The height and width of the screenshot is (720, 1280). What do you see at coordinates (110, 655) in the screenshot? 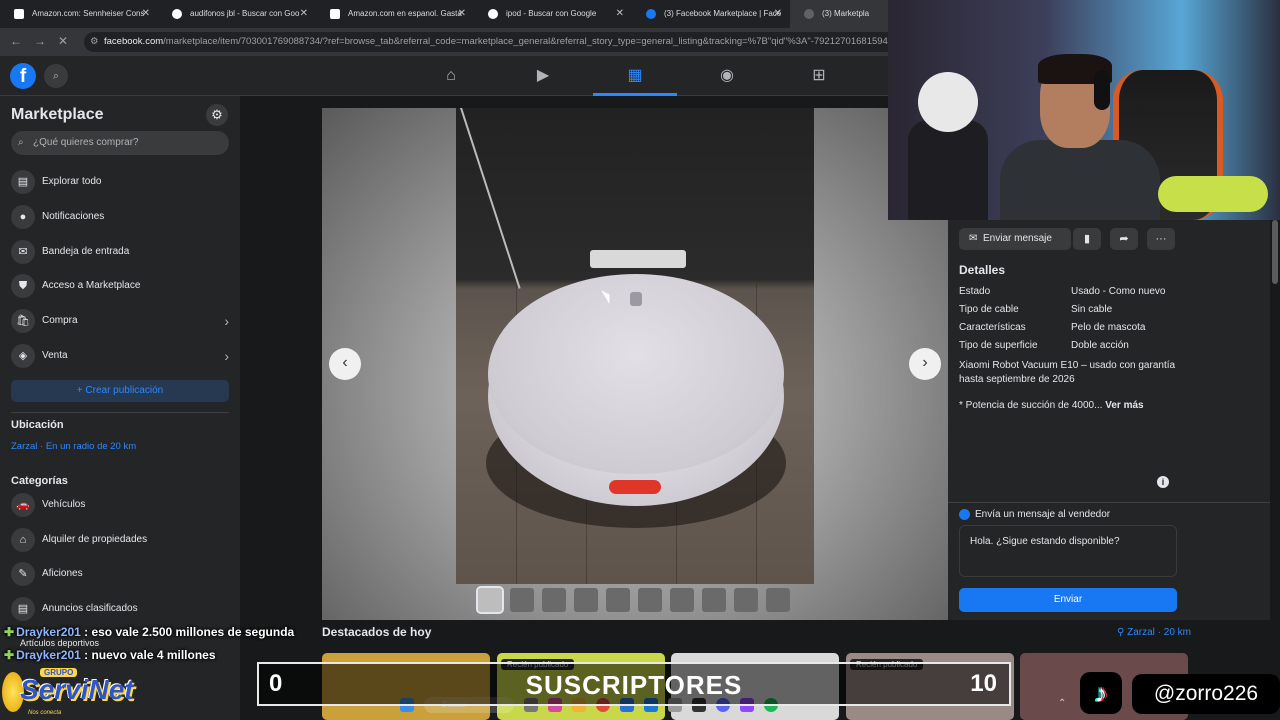
I see `chat-message: ✚ Drayker201 : nuevo vale 4 millones` at bounding box center [110, 655].